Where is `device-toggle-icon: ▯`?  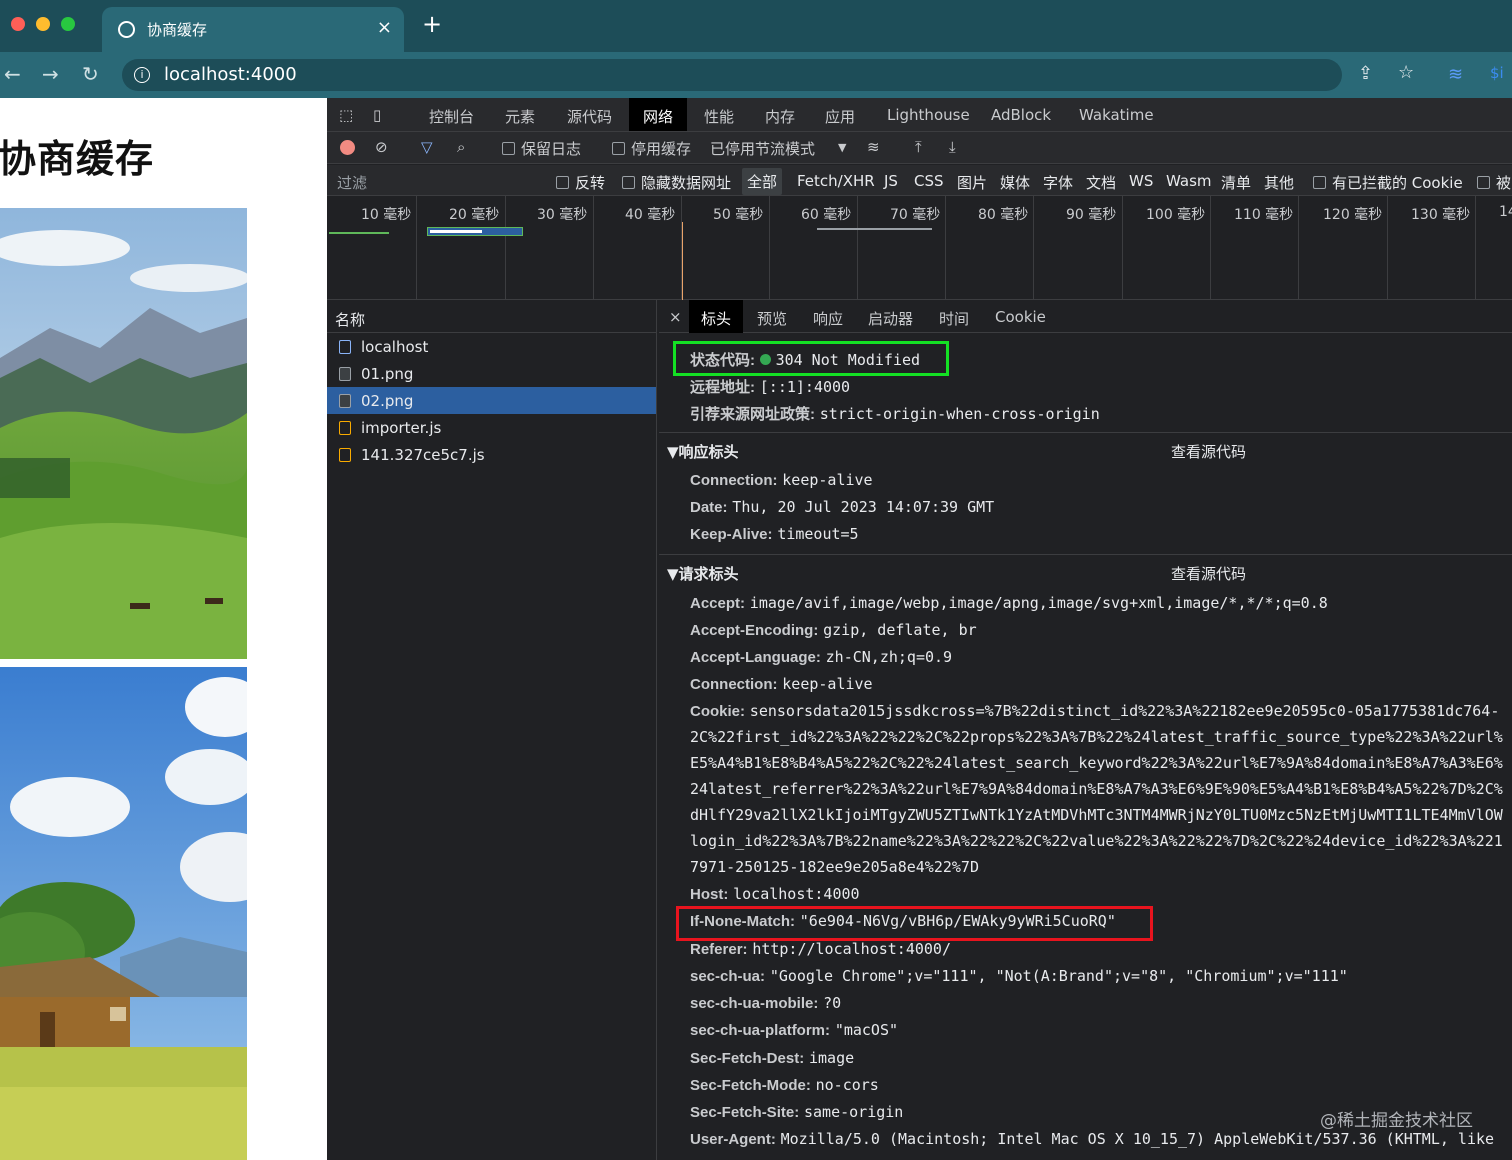
device-toggle-icon: ▯ is located at coordinates (377, 115).